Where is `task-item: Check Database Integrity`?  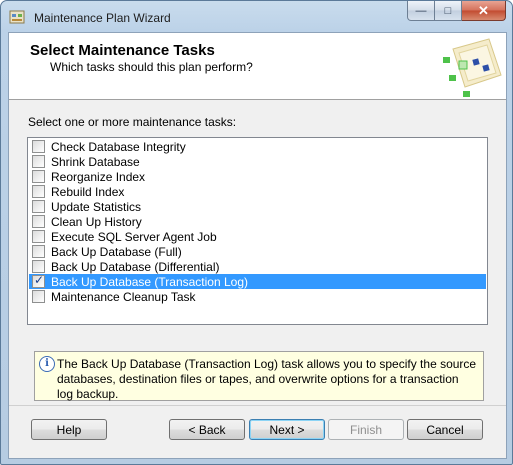 task-item: Check Database Integrity is located at coordinates (257, 146).